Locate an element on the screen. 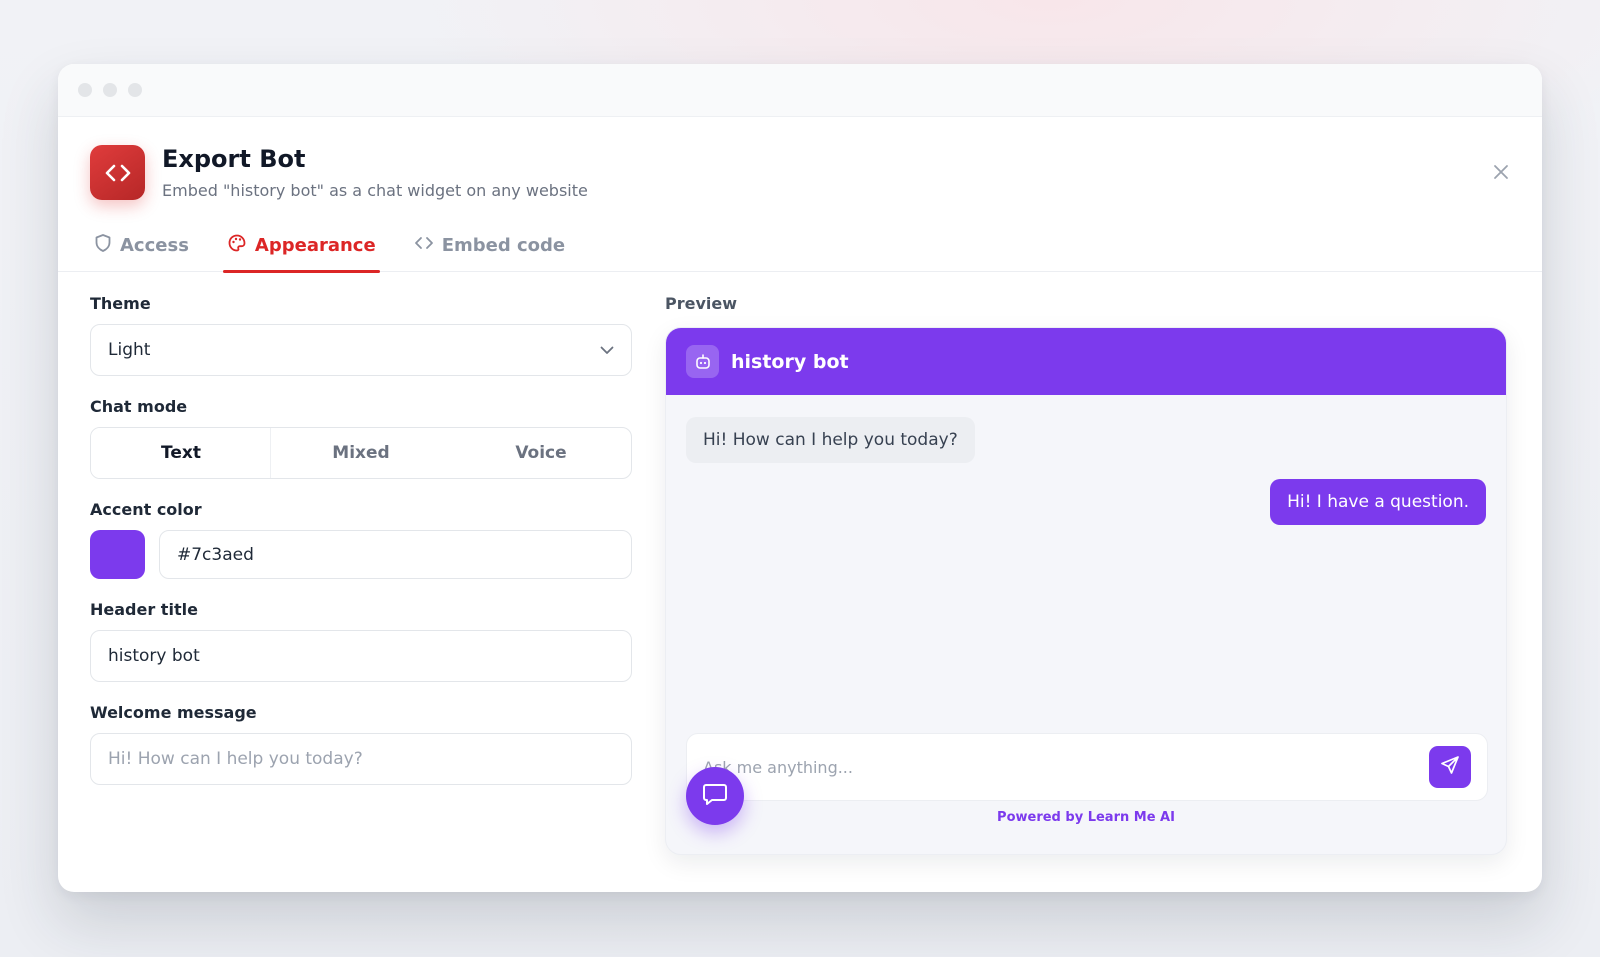 Image resolution: width=1600 pixels, height=957 pixels. accent-color-row: #7c3aed is located at coordinates (361, 554).